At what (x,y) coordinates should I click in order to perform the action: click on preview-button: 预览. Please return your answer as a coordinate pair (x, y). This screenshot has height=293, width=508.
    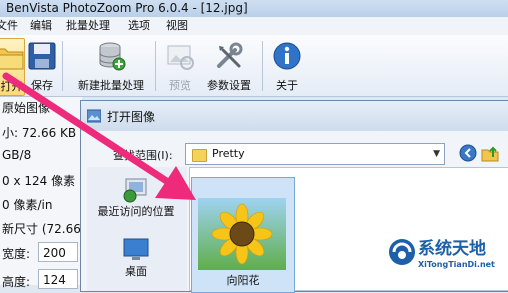
    Looking at the image, I should click on (180, 66).